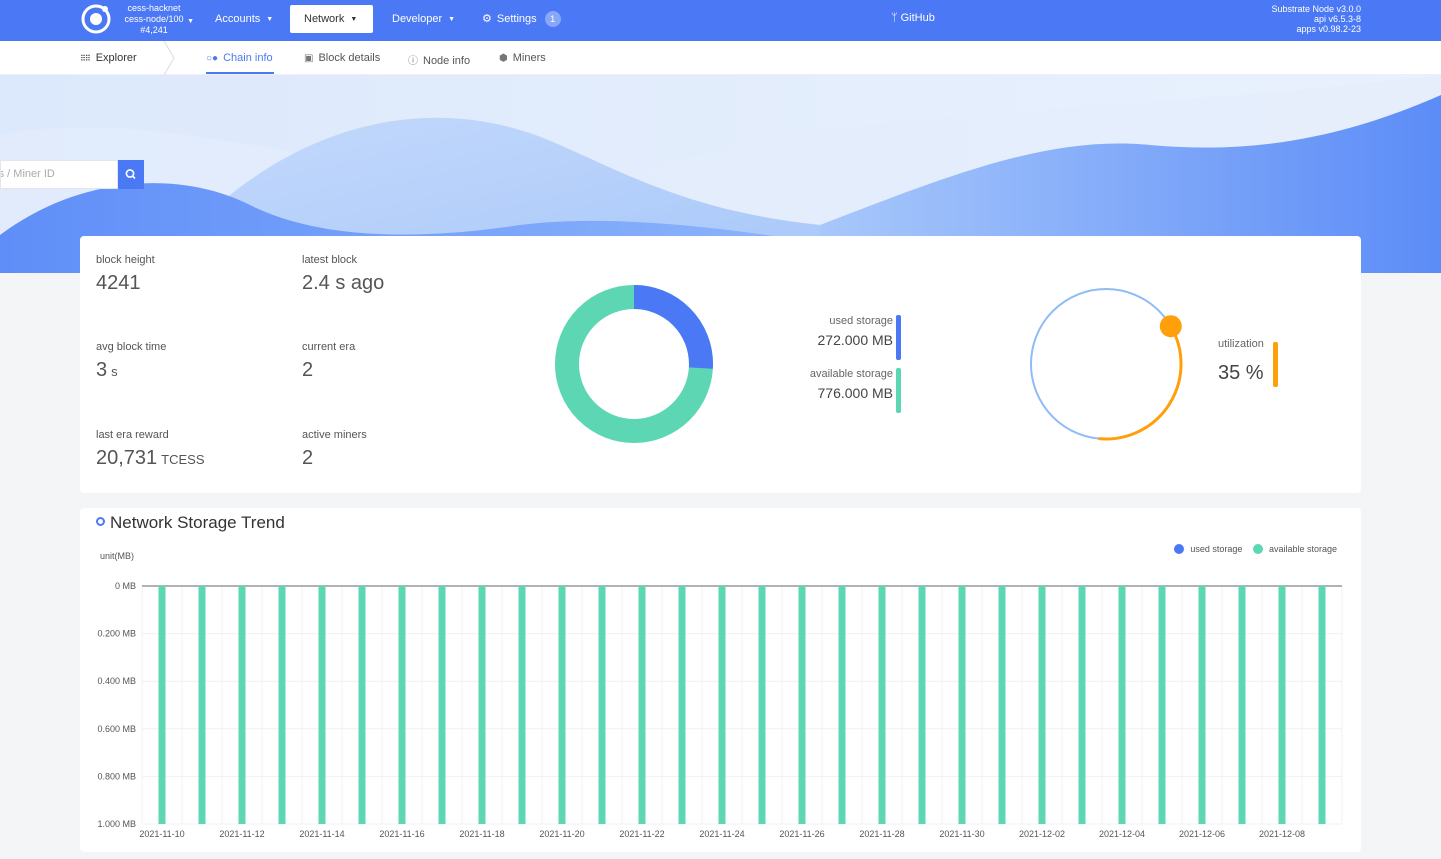 This screenshot has width=1441, height=859. Describe the element at coordinates (154, 8) in the screenshot. I see `chain-name: cess-hacknet` at that location.